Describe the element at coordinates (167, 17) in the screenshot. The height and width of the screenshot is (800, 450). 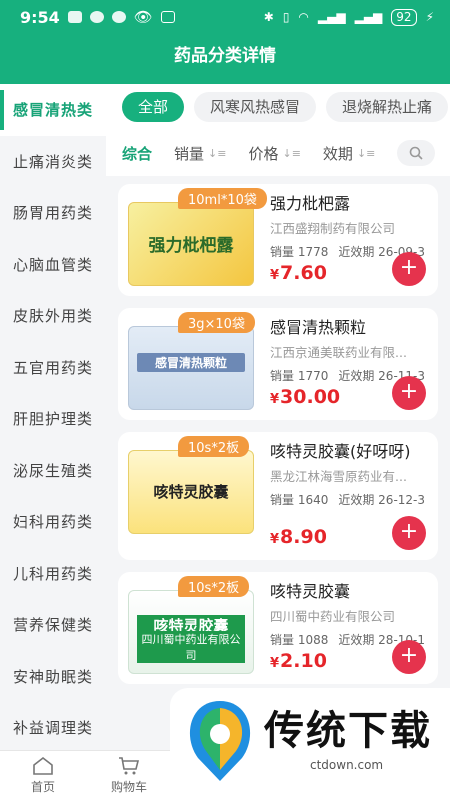
I see `nfc-icon` at that location.